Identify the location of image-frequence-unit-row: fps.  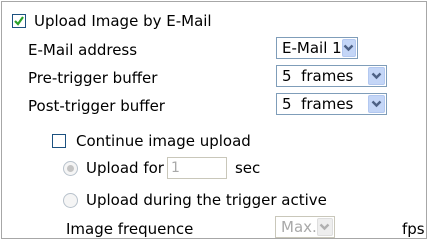
(413, 229).